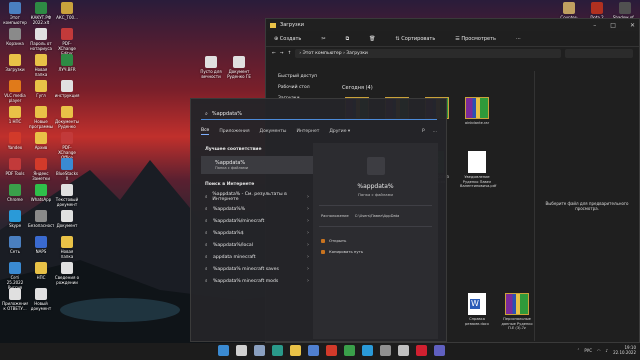 This screenshot has height=360, width=640. I want to click on copy-path-action: Копировать путь, so click(375, 251).